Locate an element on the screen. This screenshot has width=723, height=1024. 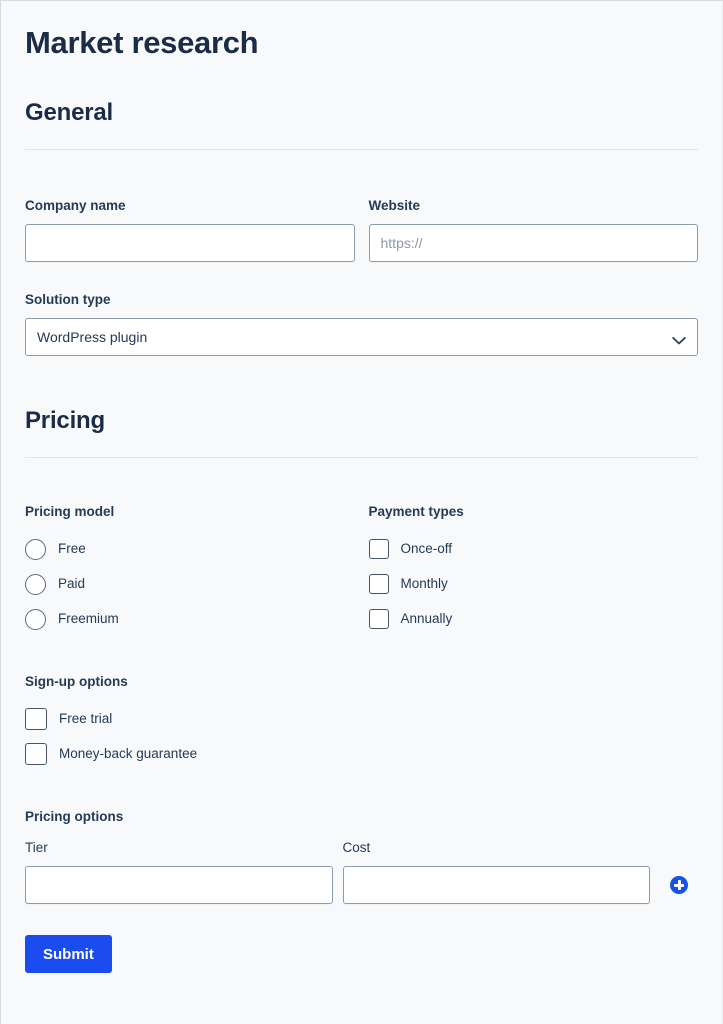
solution-type-select: WordPress plugin is located at coordinates (361, 337).